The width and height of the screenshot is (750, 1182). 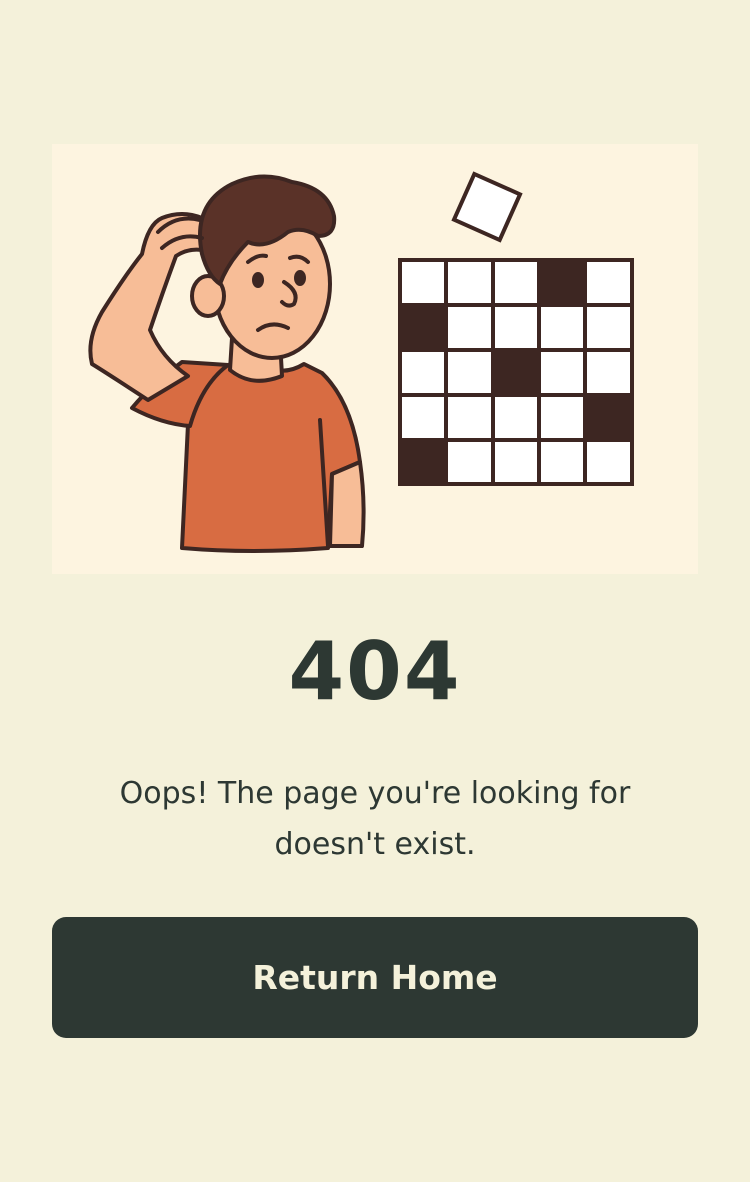 I want to click on return-home-button: Return Home, so click(x=375, y=977).